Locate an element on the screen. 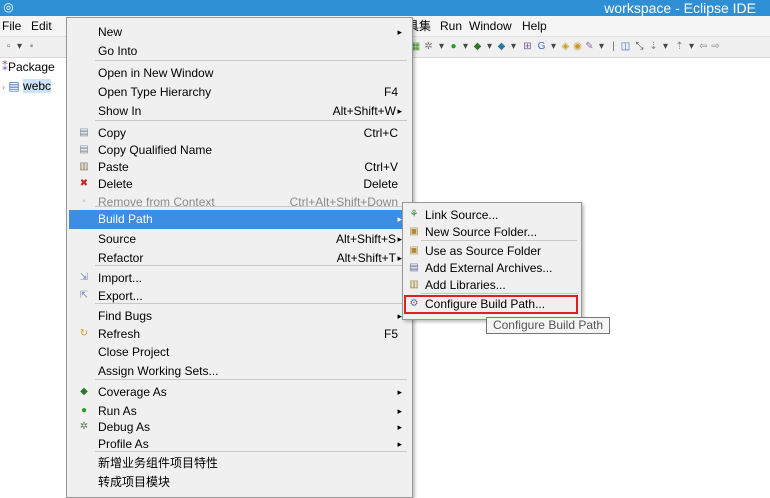 The image size is (770, 498). menu-item-build-path: Build Path ▸ is located at coordinates (238, 219).